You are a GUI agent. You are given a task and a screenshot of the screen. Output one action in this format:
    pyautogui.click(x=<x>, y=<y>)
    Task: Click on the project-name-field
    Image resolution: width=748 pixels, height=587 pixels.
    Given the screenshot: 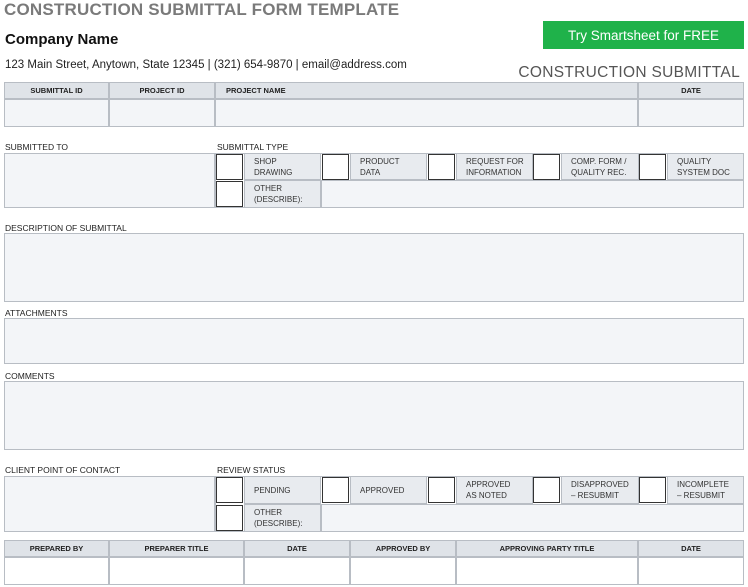 What is the action you would take?
    pyautogui.click(x=426, y=113)
    